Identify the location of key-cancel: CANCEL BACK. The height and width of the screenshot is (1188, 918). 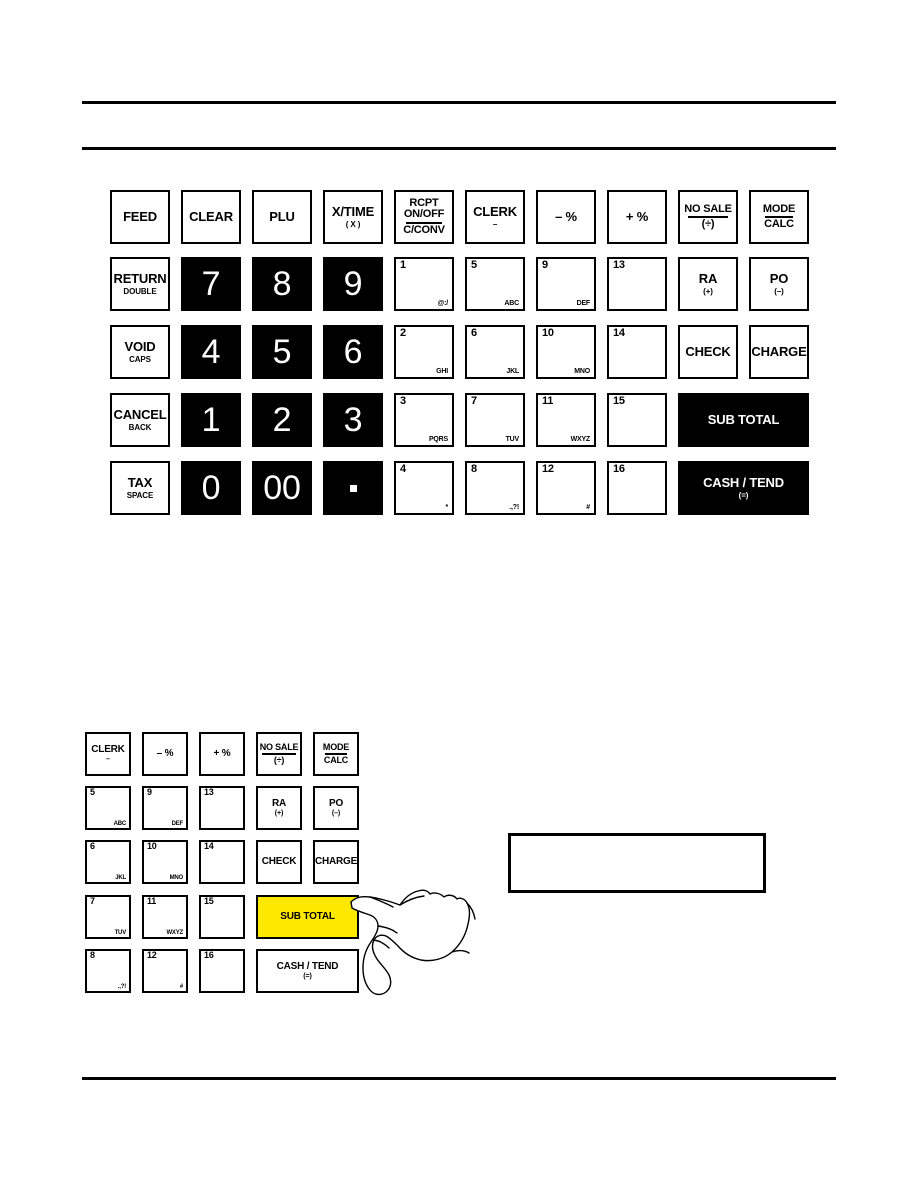
(140, 420).